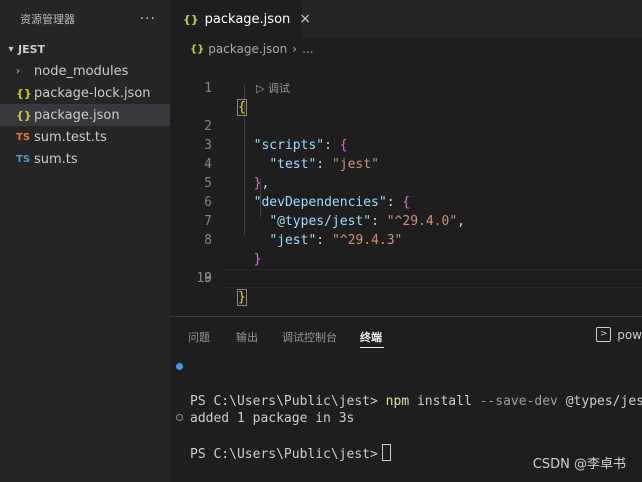  What do you see at coordinates (23, 137) in the screenshot?
I see `ts-test-icon: TS` at bounding box center [23, 137].